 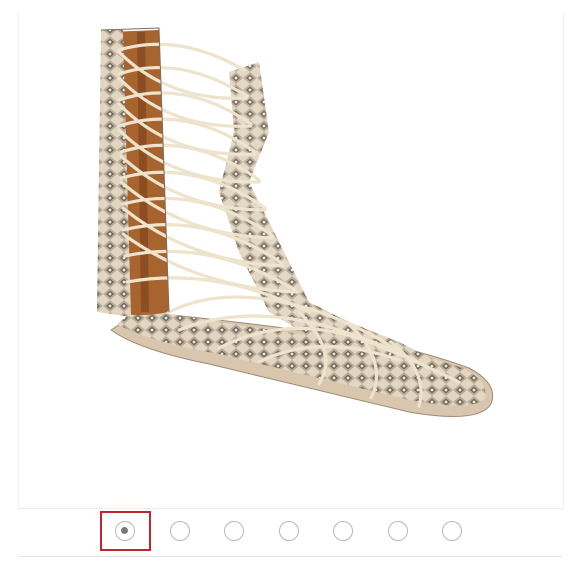 What do you see at coordinates (290, 571) in the screenshot?
I see `next-card-edge` at bounding box center [290, 571].